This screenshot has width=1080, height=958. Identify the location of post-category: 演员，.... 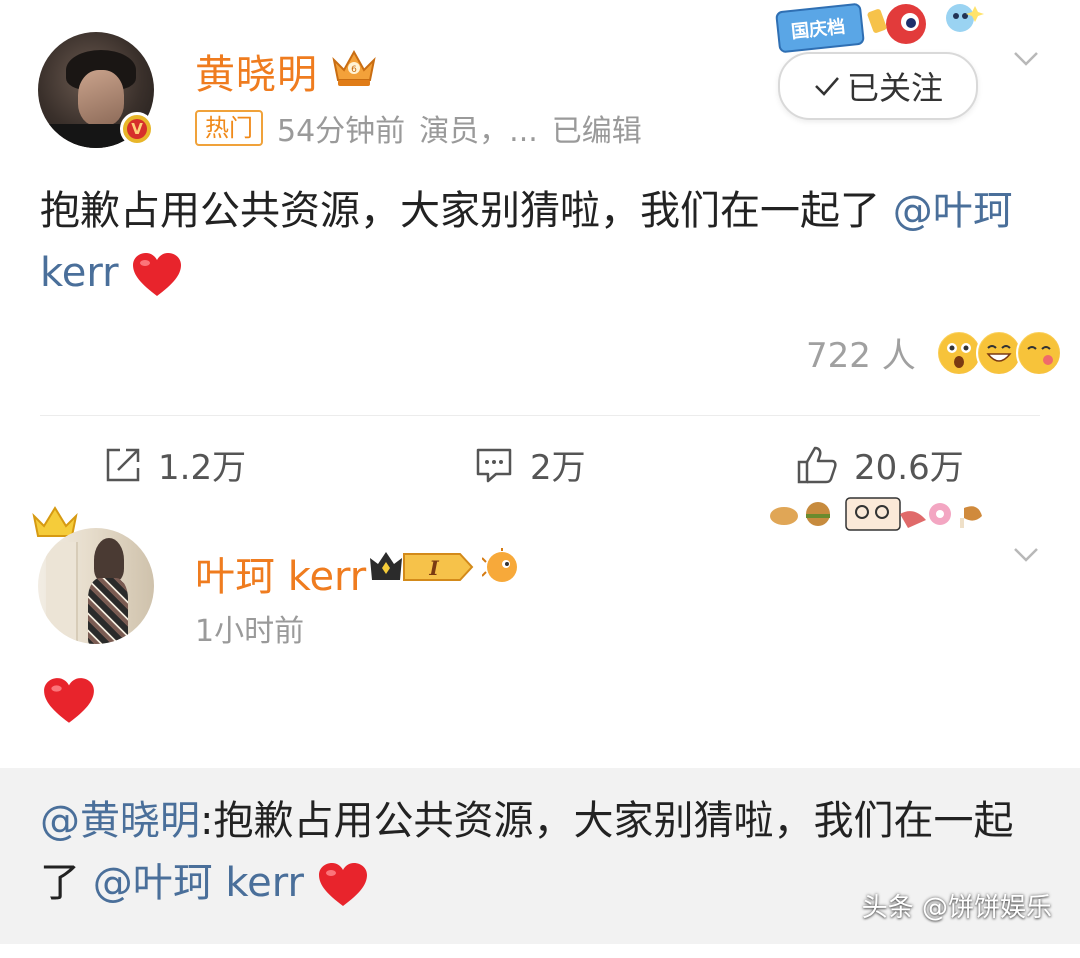
(478, 131).